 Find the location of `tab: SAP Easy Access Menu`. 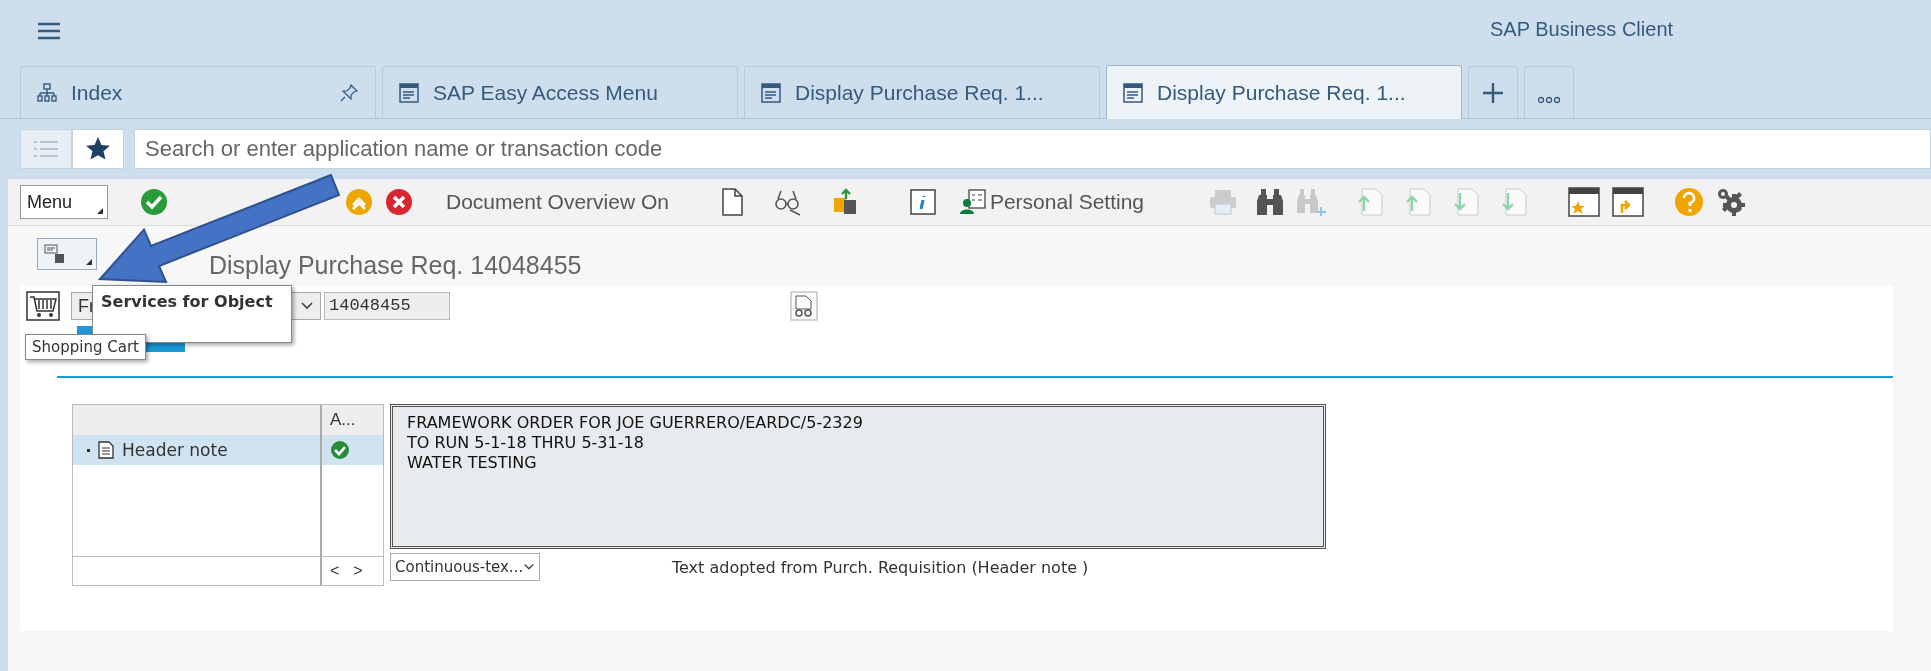

tab: SAP Easy Access Menu is located at coordinates (560, 92).